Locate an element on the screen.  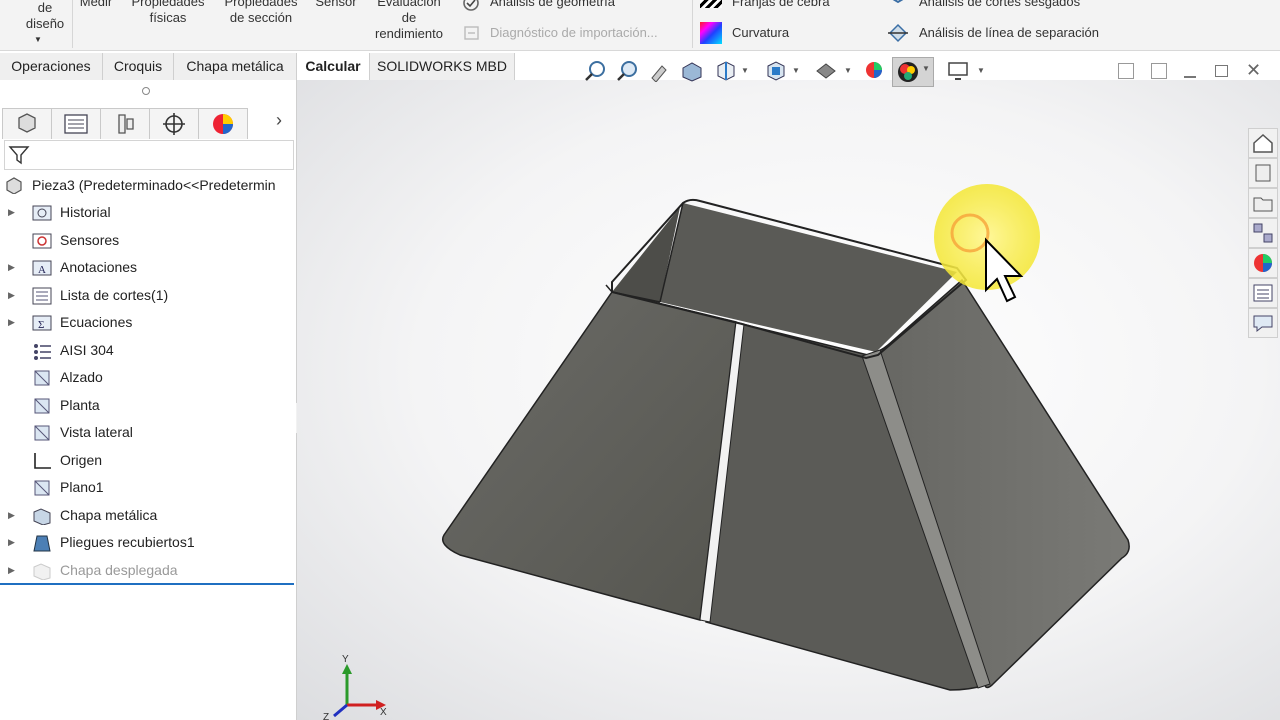
undercut-analysis-icon is located at coordinates (898, 6).